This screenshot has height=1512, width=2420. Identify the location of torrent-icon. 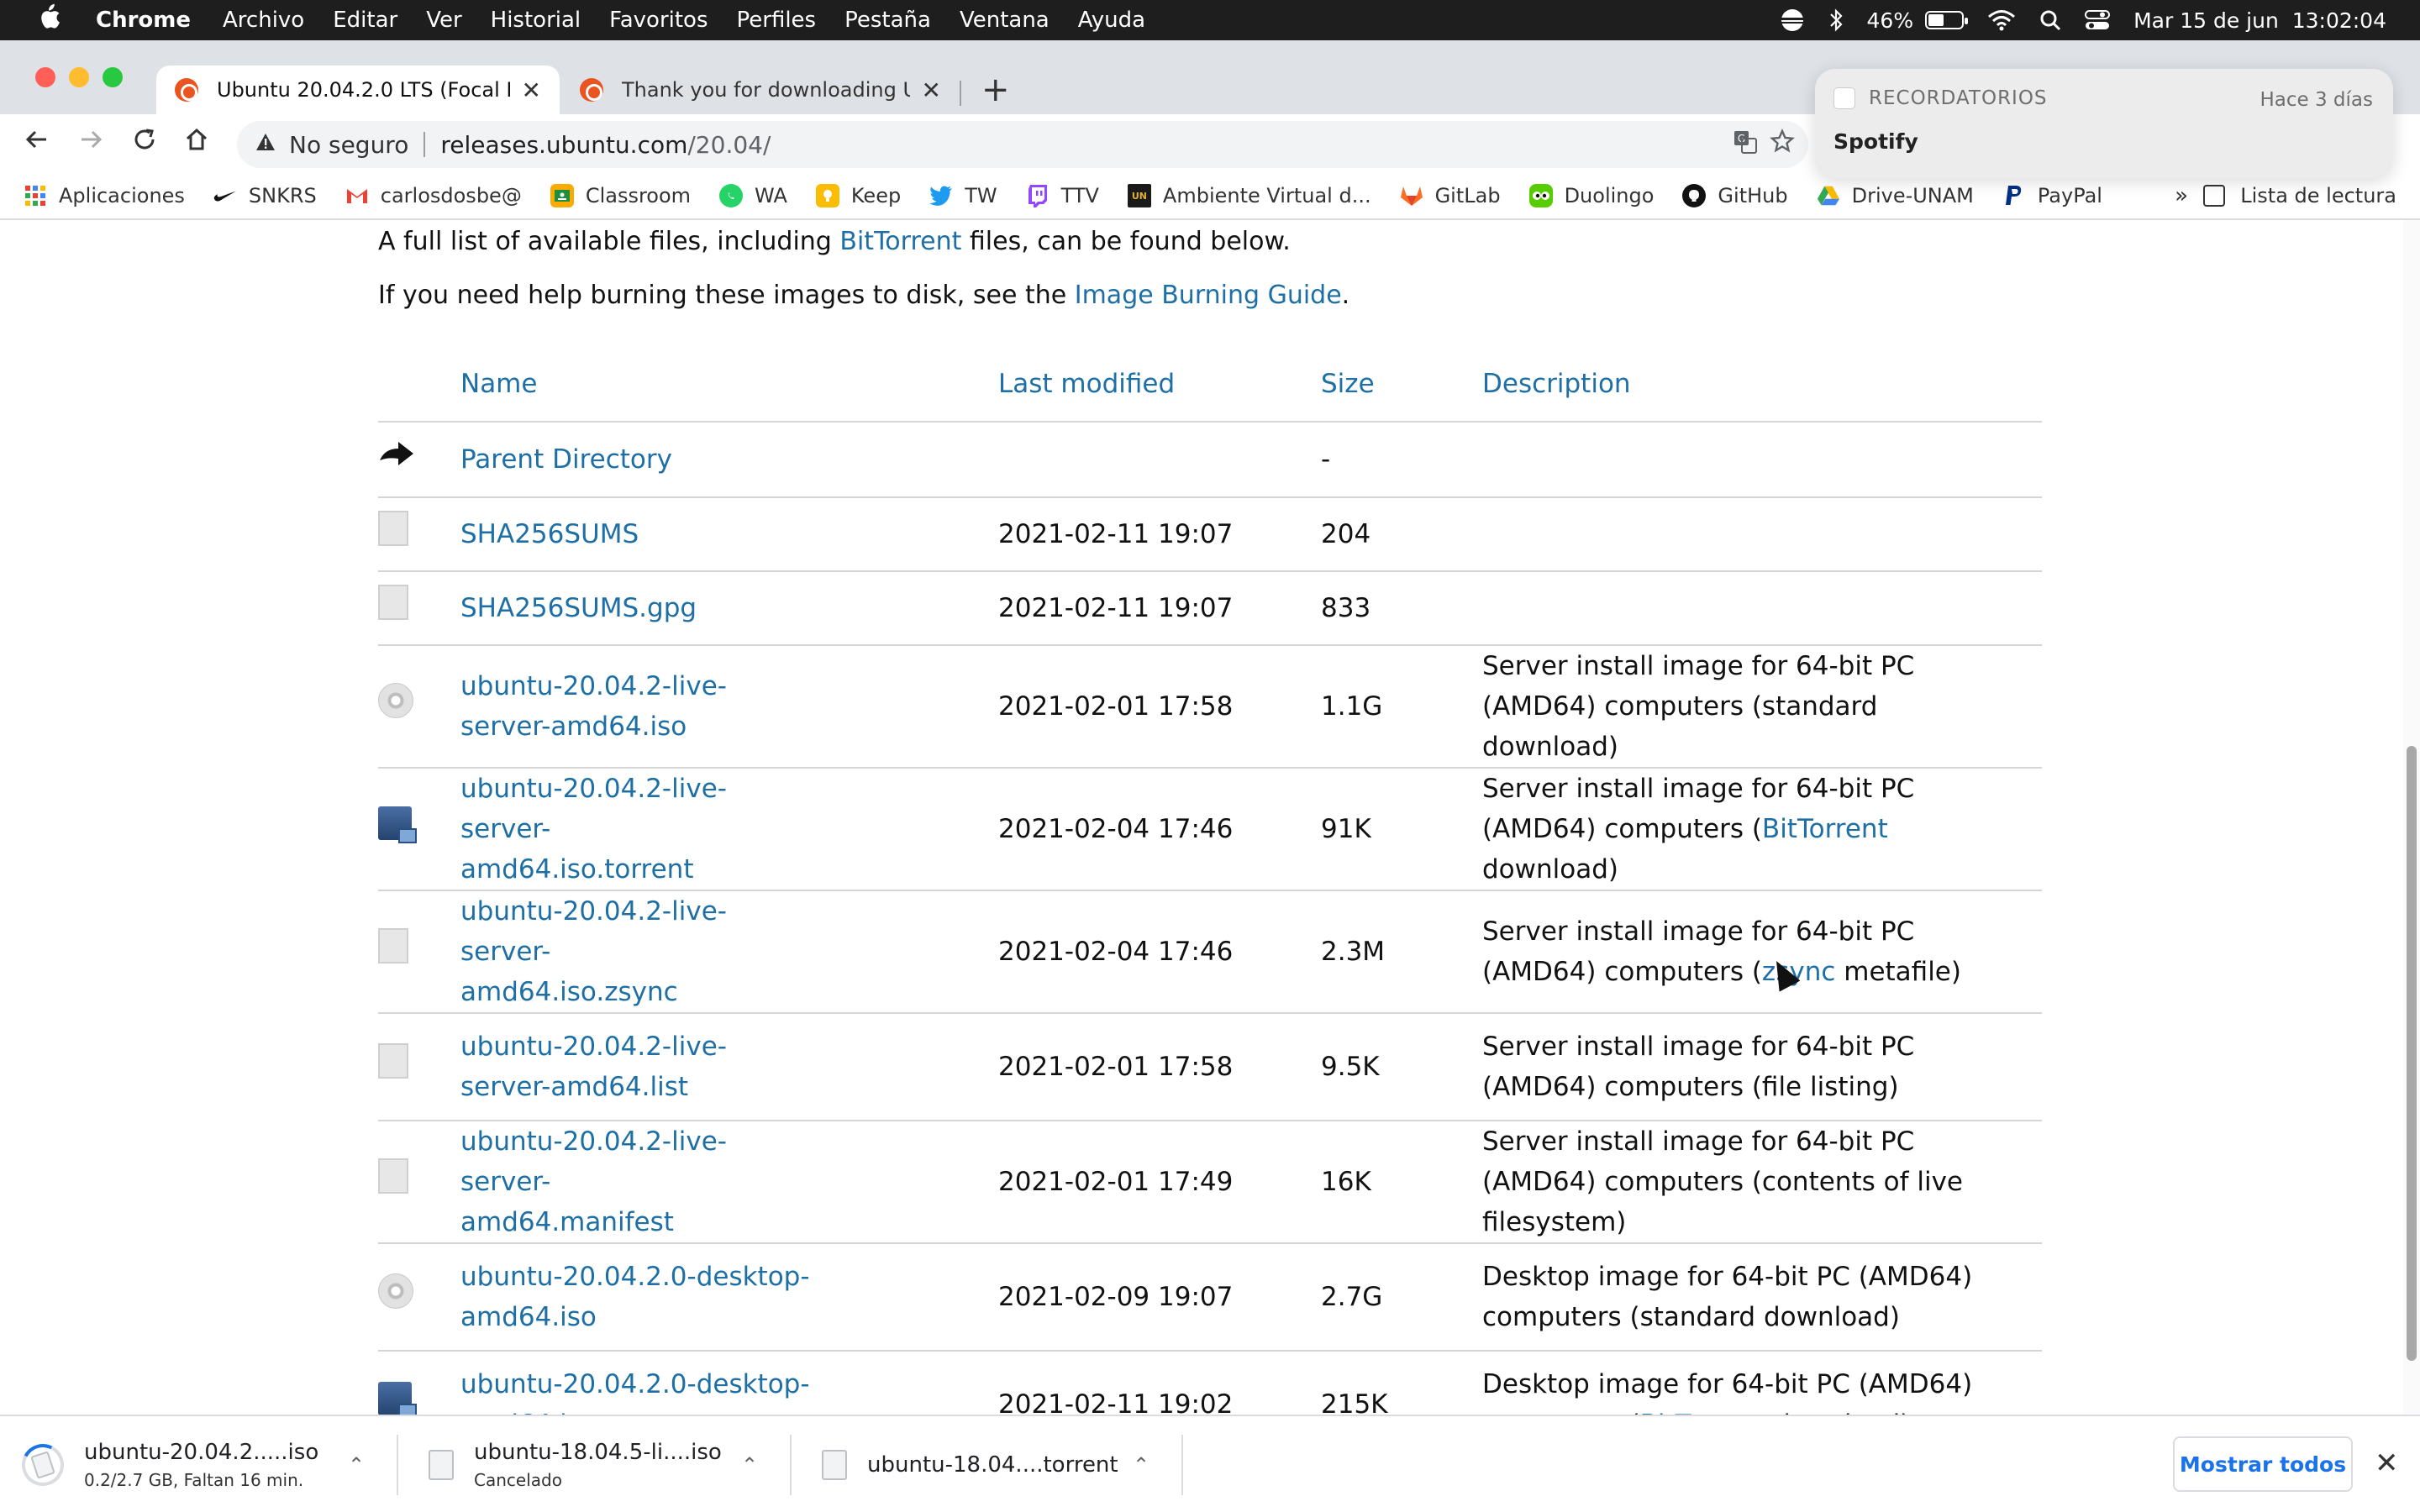
(397, 824).